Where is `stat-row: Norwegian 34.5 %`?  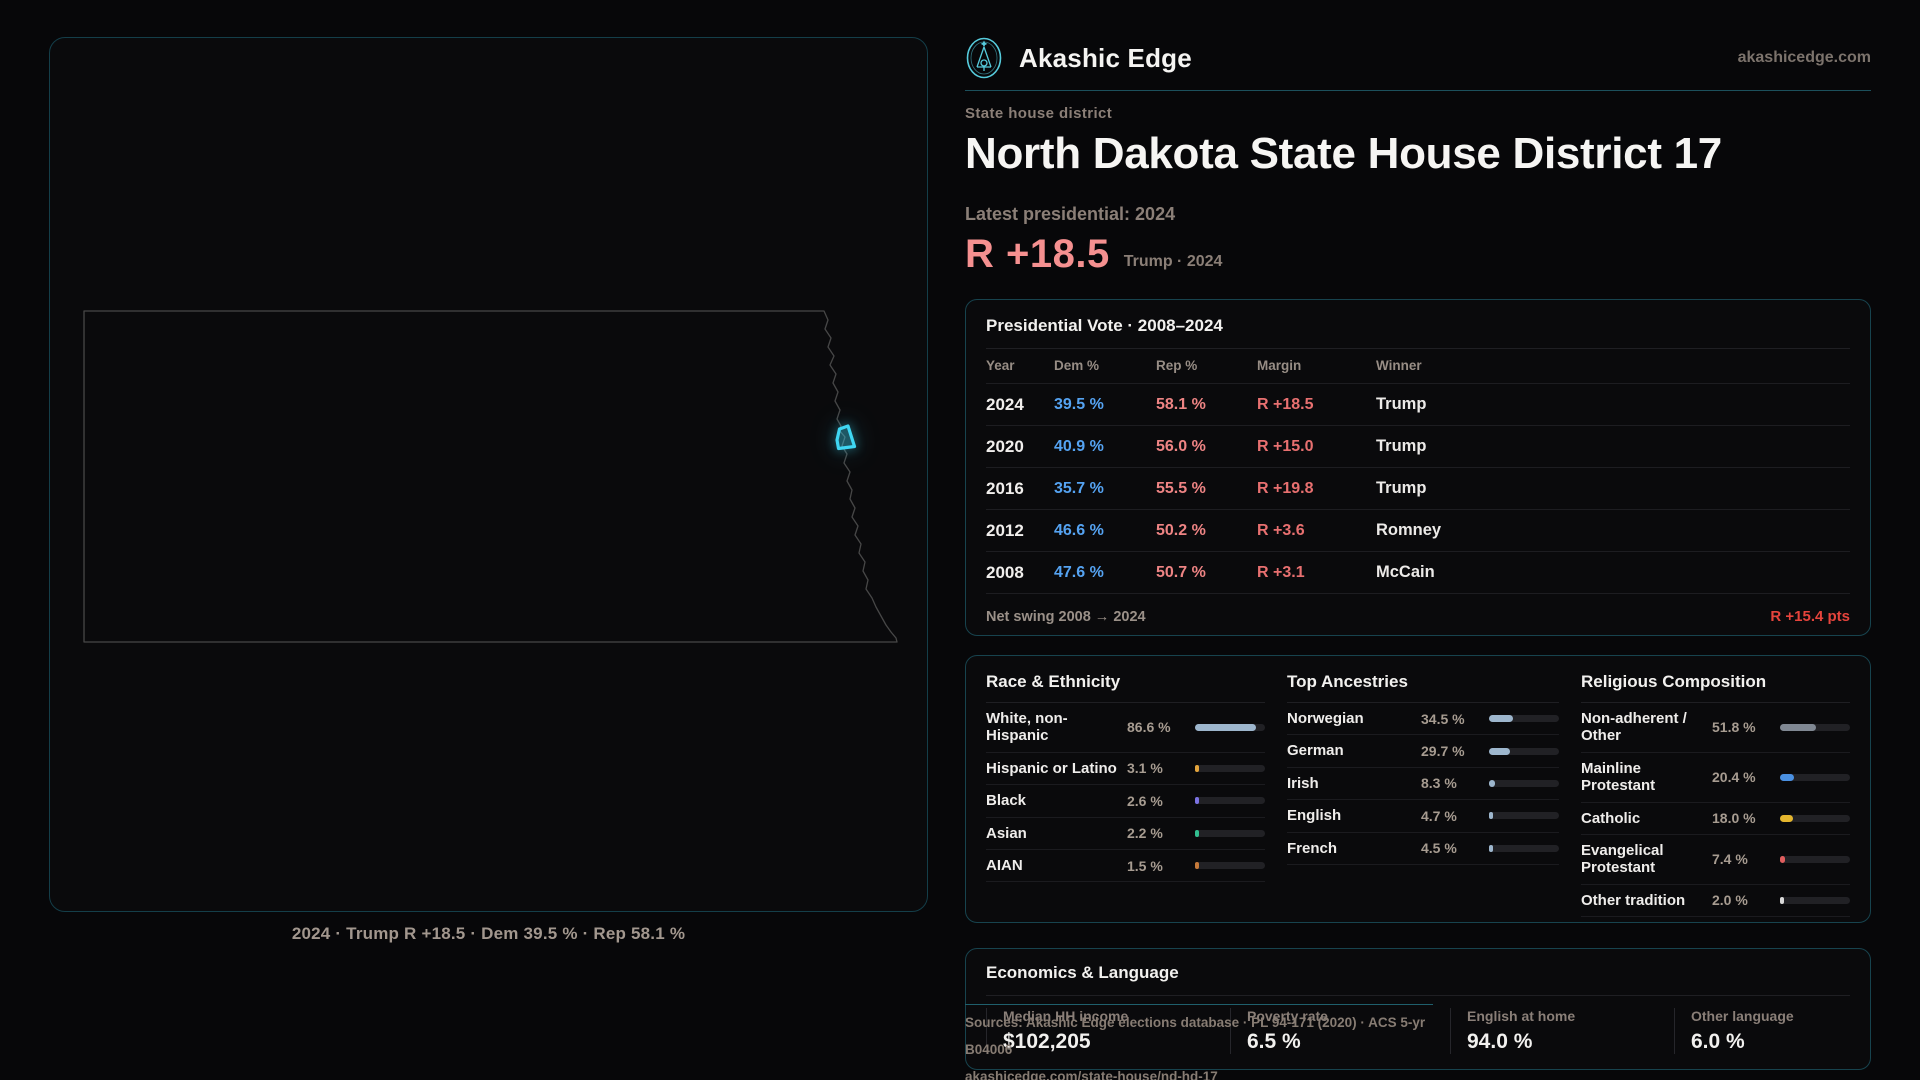
stat-row: Norwegian 34.5 % is located at coordinates (1423, 719).